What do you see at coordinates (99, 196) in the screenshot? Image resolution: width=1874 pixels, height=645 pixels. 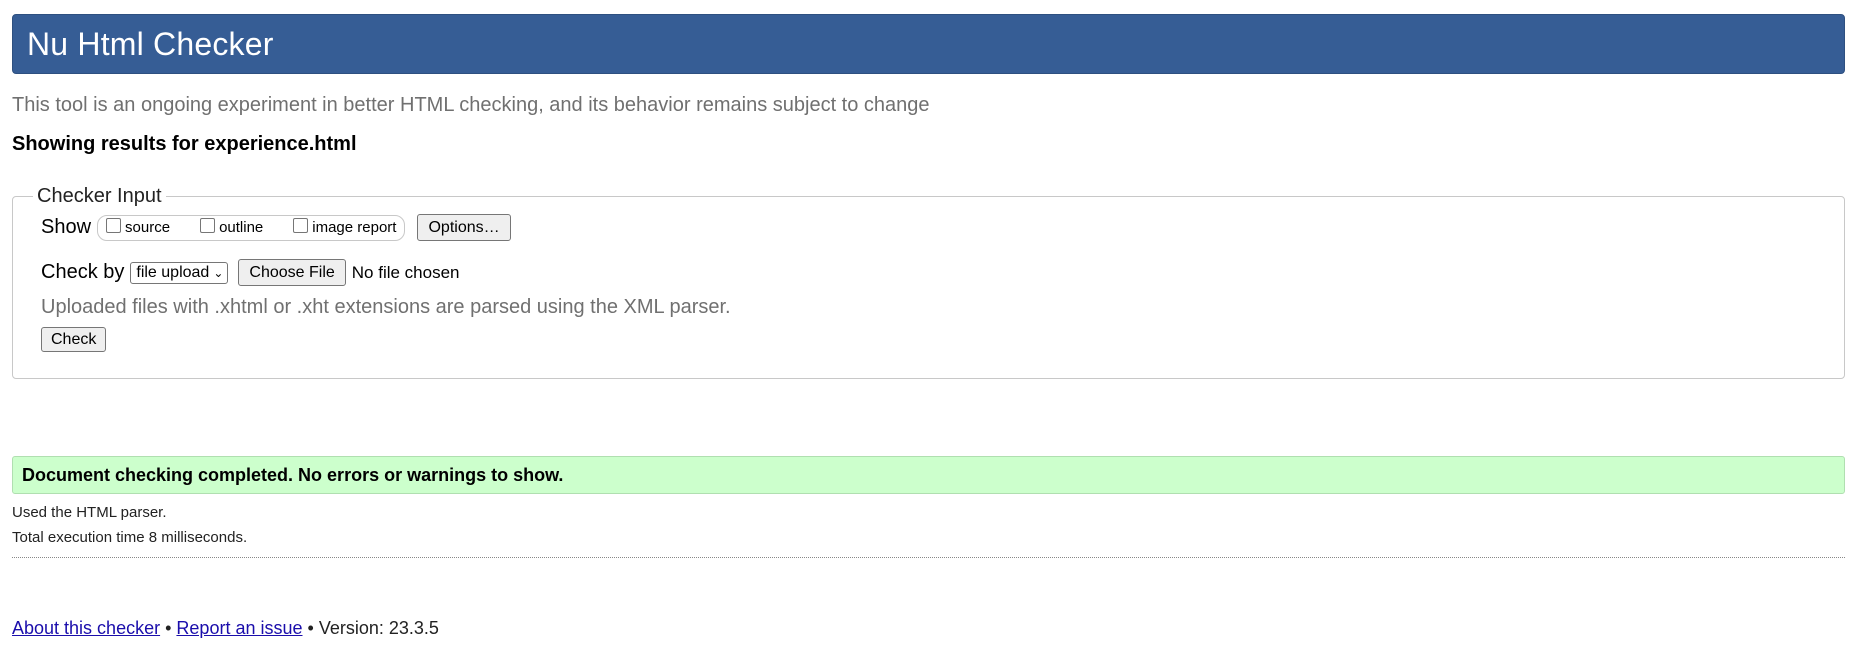 I see `checker-input-legend: Checker Input` at bounding box center [99, 196].